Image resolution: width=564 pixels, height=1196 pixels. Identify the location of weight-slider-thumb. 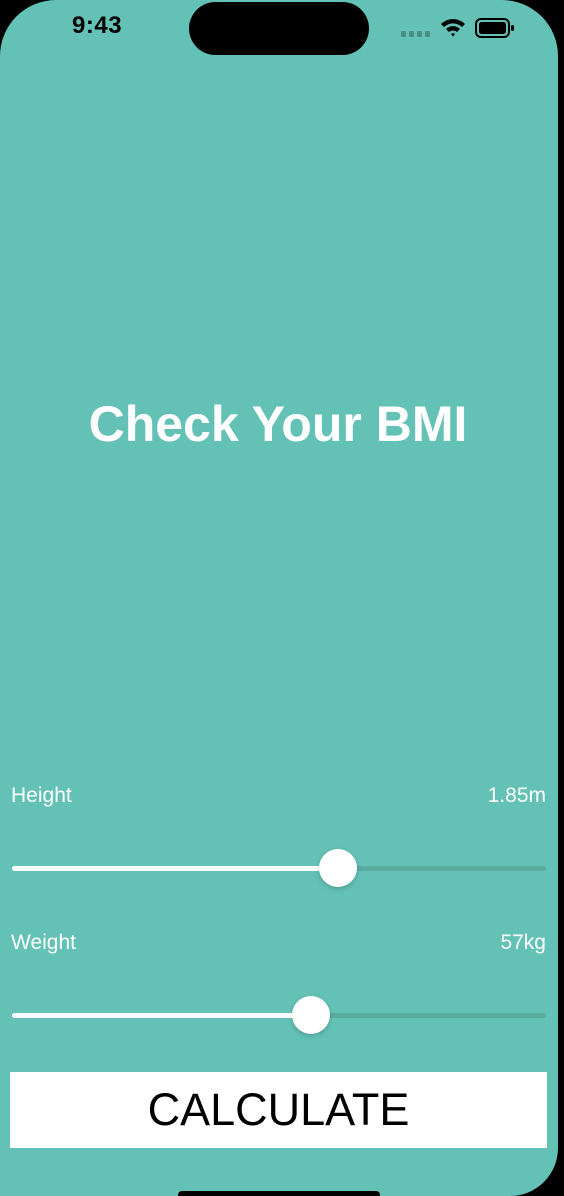
(311, 1015).